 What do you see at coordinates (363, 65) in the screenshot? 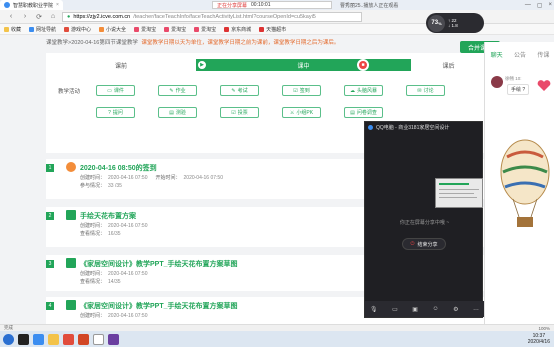
I see `stop-icon: ■` at bounding box center [363, 65].